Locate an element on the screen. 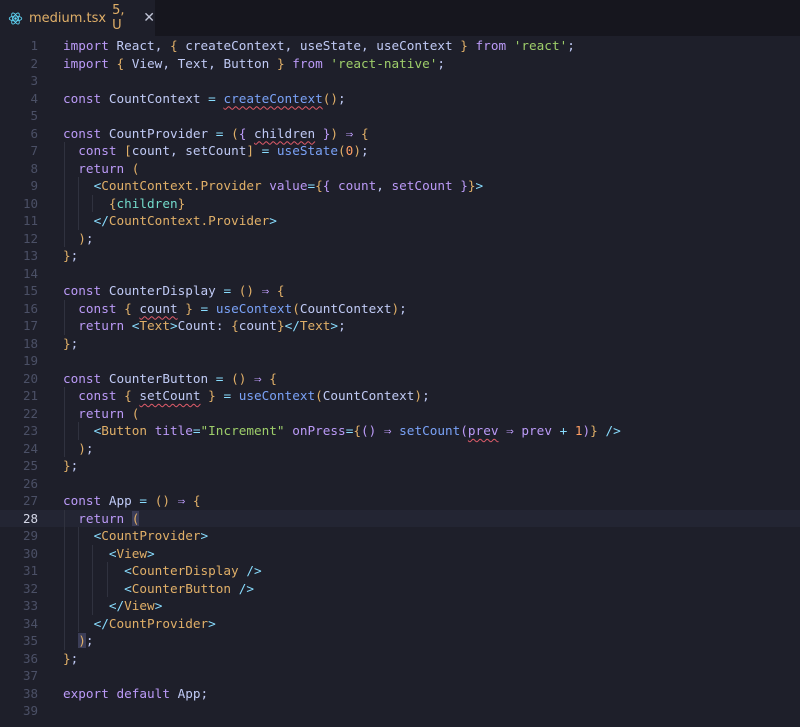 The image size is (800, 727). code-line: 31 <CounterDisplay /> is located at coordinates (400, 571).